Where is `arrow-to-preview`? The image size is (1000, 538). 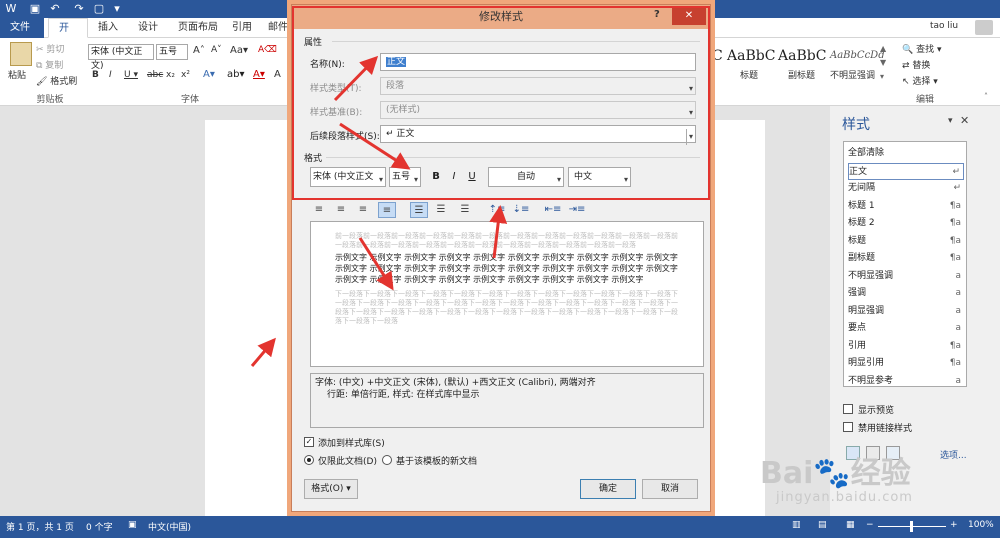 arrow-to-preview is located at coordinates (376, 264).